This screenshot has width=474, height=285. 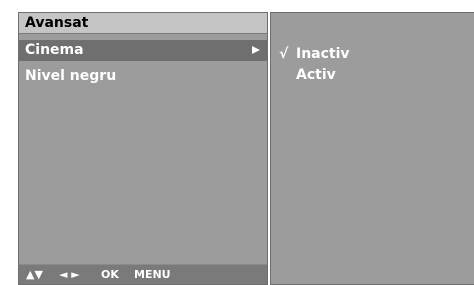 What do you see at coordinates (316, 75) in the screenshot?
I see `option-activ: Activ` at bounding box center [316, 75].